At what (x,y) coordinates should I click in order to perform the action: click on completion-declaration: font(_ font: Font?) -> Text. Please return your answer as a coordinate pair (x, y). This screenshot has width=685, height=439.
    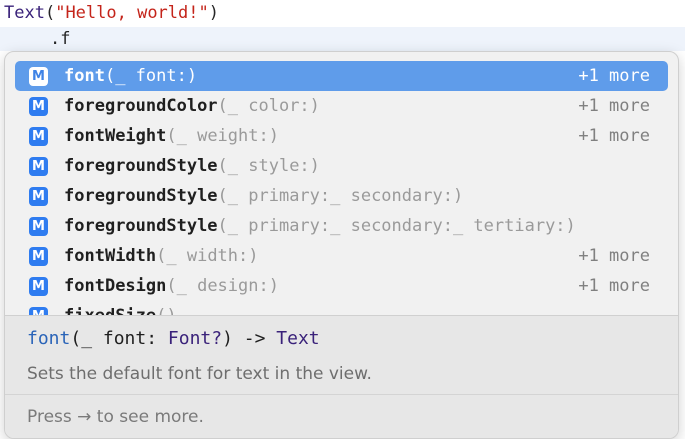
    Looking at the image, I should click on (173, 338).